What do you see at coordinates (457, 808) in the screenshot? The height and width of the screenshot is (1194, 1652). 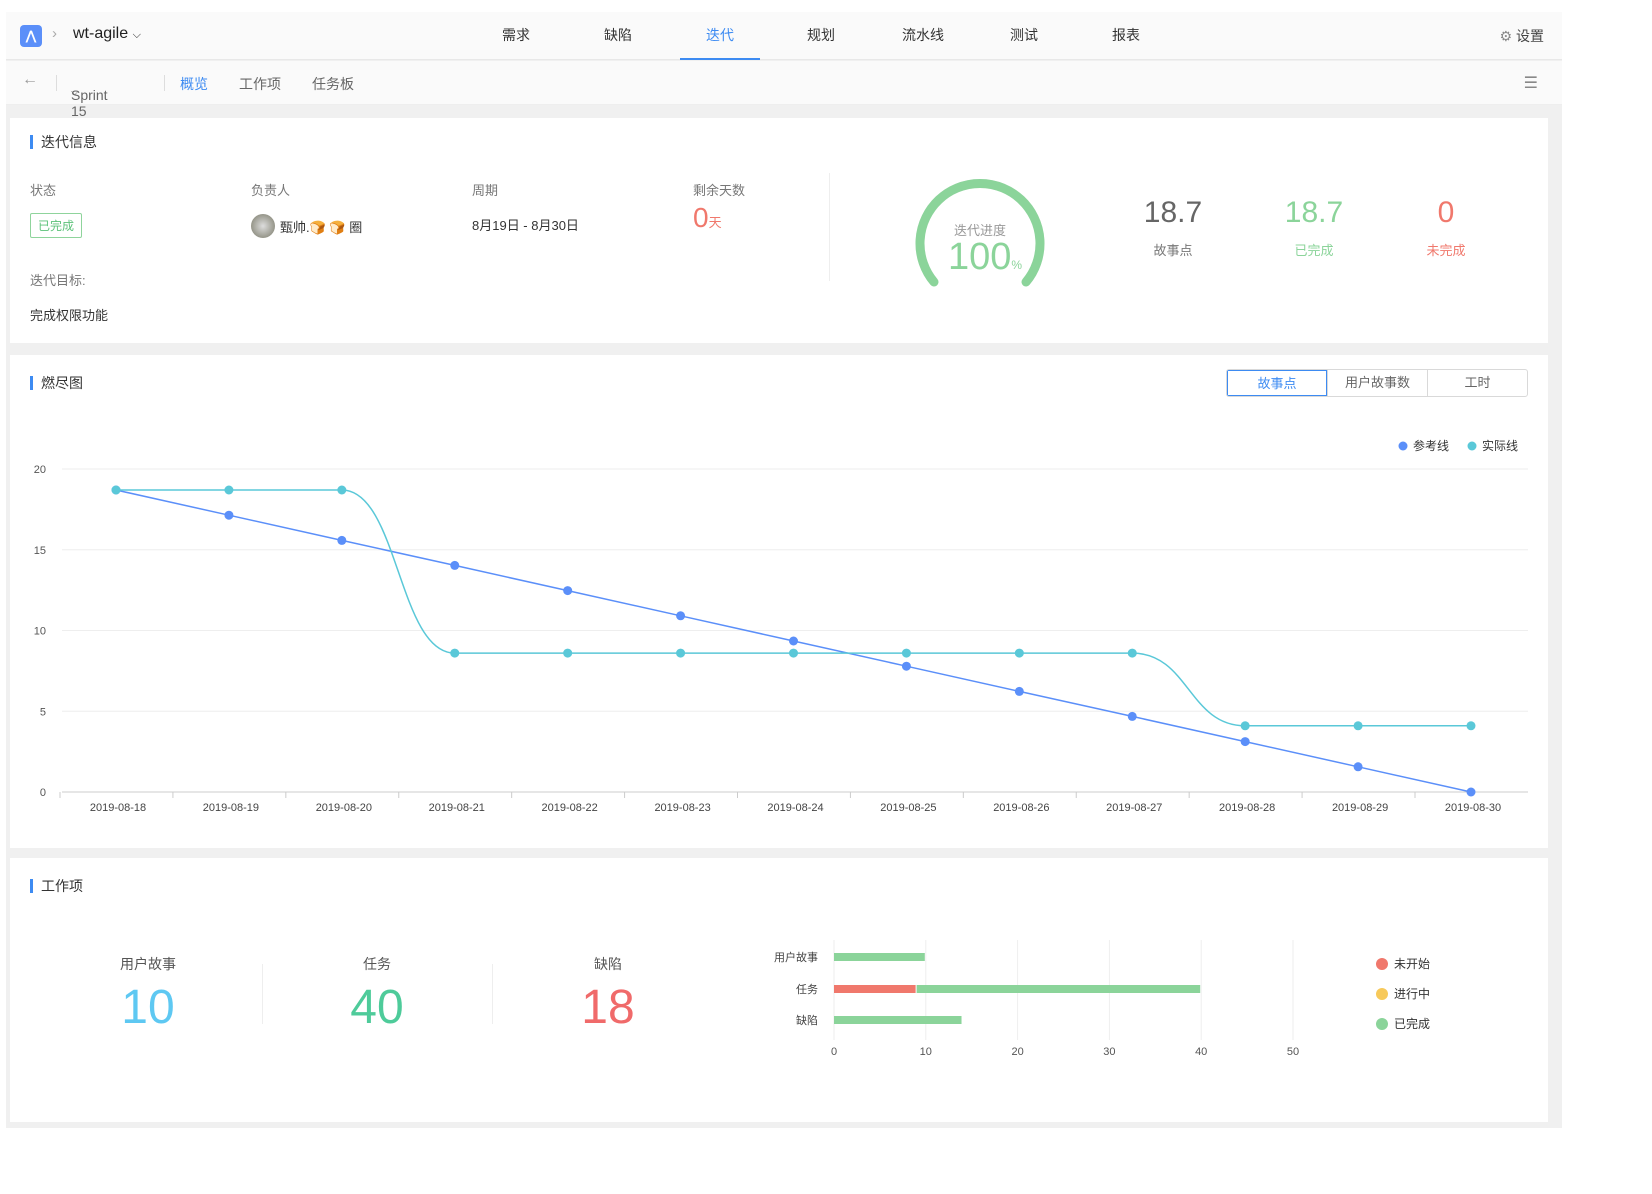 I see `x-tick-label: 2019-08-21` at bounding box center [457, 808].